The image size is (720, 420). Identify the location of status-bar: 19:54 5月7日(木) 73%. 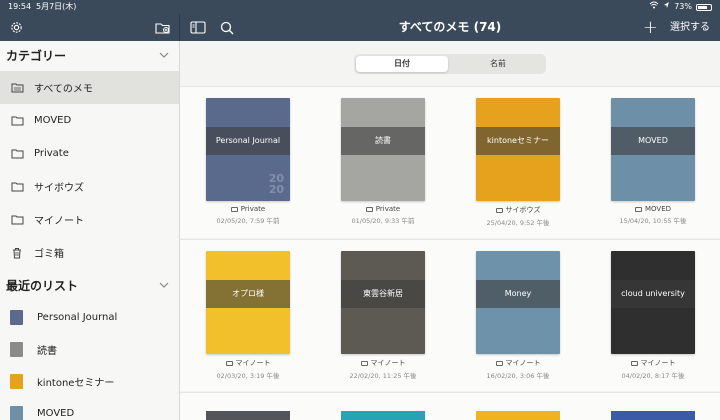
(360, 7).